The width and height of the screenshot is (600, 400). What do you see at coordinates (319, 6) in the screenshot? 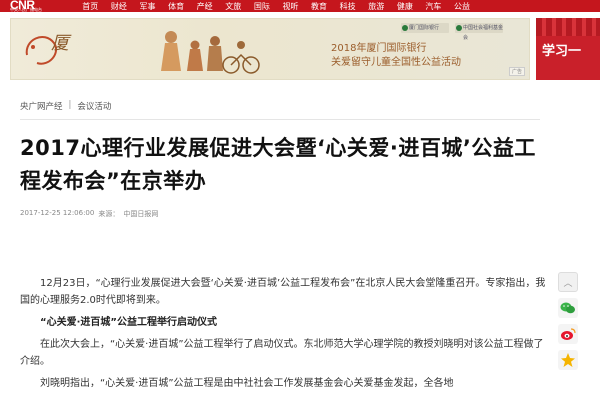
I see `nav-item: 教育` at bounding box center [319, 6].